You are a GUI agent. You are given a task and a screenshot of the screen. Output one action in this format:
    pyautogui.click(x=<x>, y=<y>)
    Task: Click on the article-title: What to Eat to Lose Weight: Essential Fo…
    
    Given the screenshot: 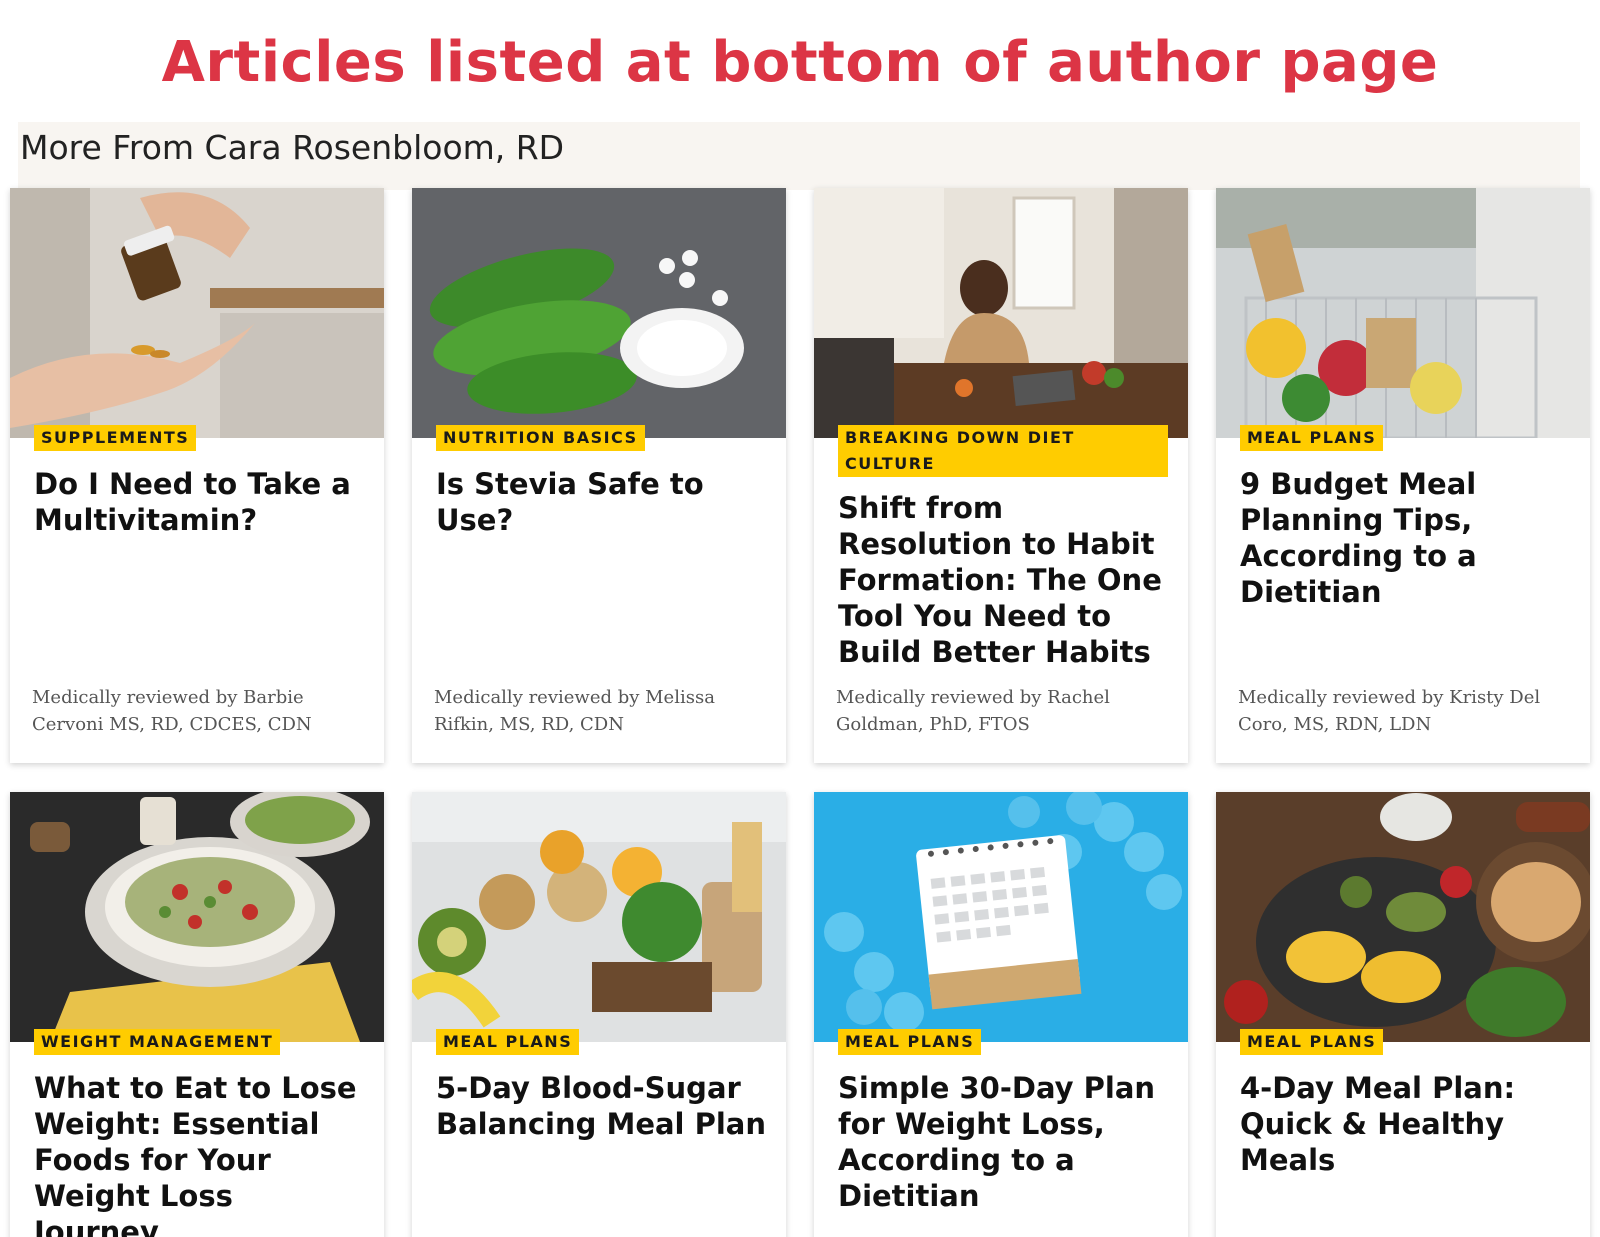 What is the action you would take?
    pyautogui.click(x=200, y=1153)
    